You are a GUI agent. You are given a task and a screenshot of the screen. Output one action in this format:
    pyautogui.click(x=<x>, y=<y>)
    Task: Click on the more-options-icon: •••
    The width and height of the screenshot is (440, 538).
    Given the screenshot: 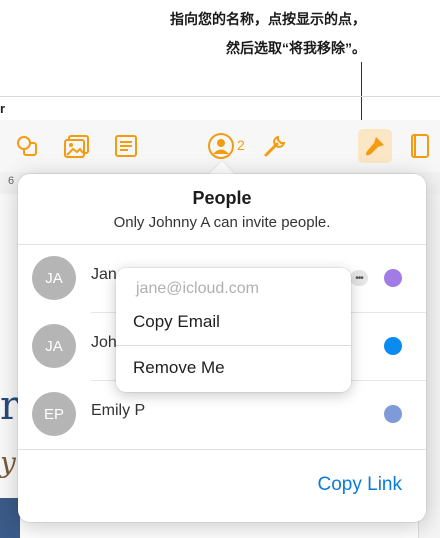 What is the action you would take?
    pyautogui.click(x=359, y=278)
    